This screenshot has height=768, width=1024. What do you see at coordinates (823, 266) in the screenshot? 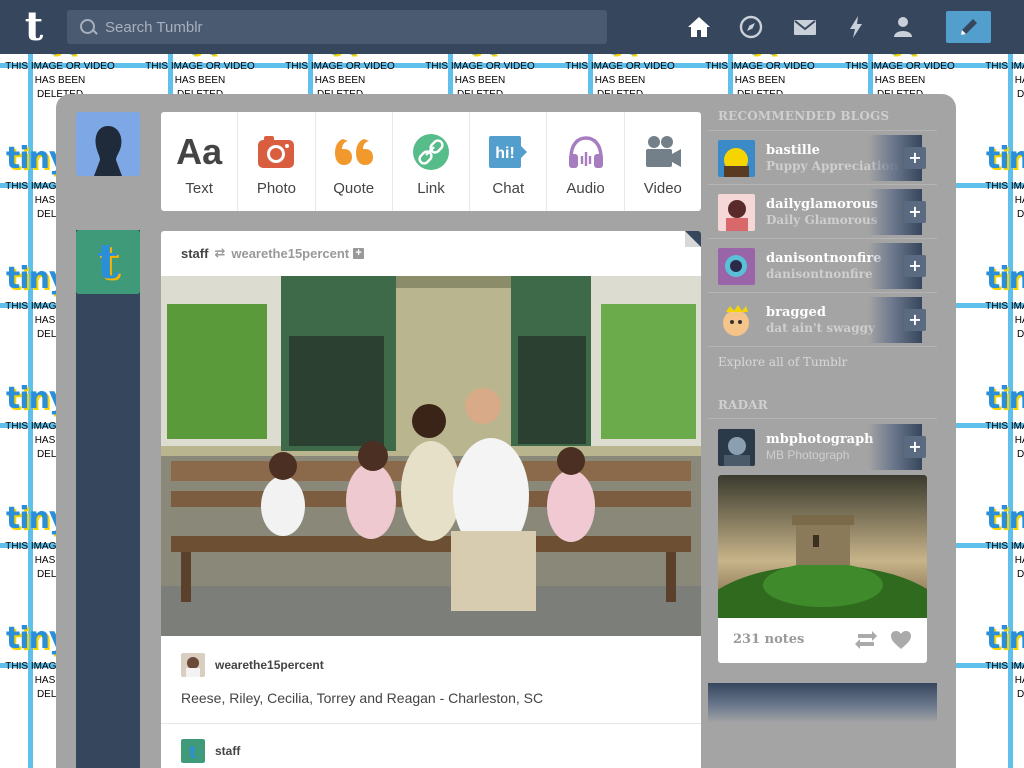
I see `recommended-blog-row: danisontnonfire danisontnonfire +` at bounding box center [823, 266].